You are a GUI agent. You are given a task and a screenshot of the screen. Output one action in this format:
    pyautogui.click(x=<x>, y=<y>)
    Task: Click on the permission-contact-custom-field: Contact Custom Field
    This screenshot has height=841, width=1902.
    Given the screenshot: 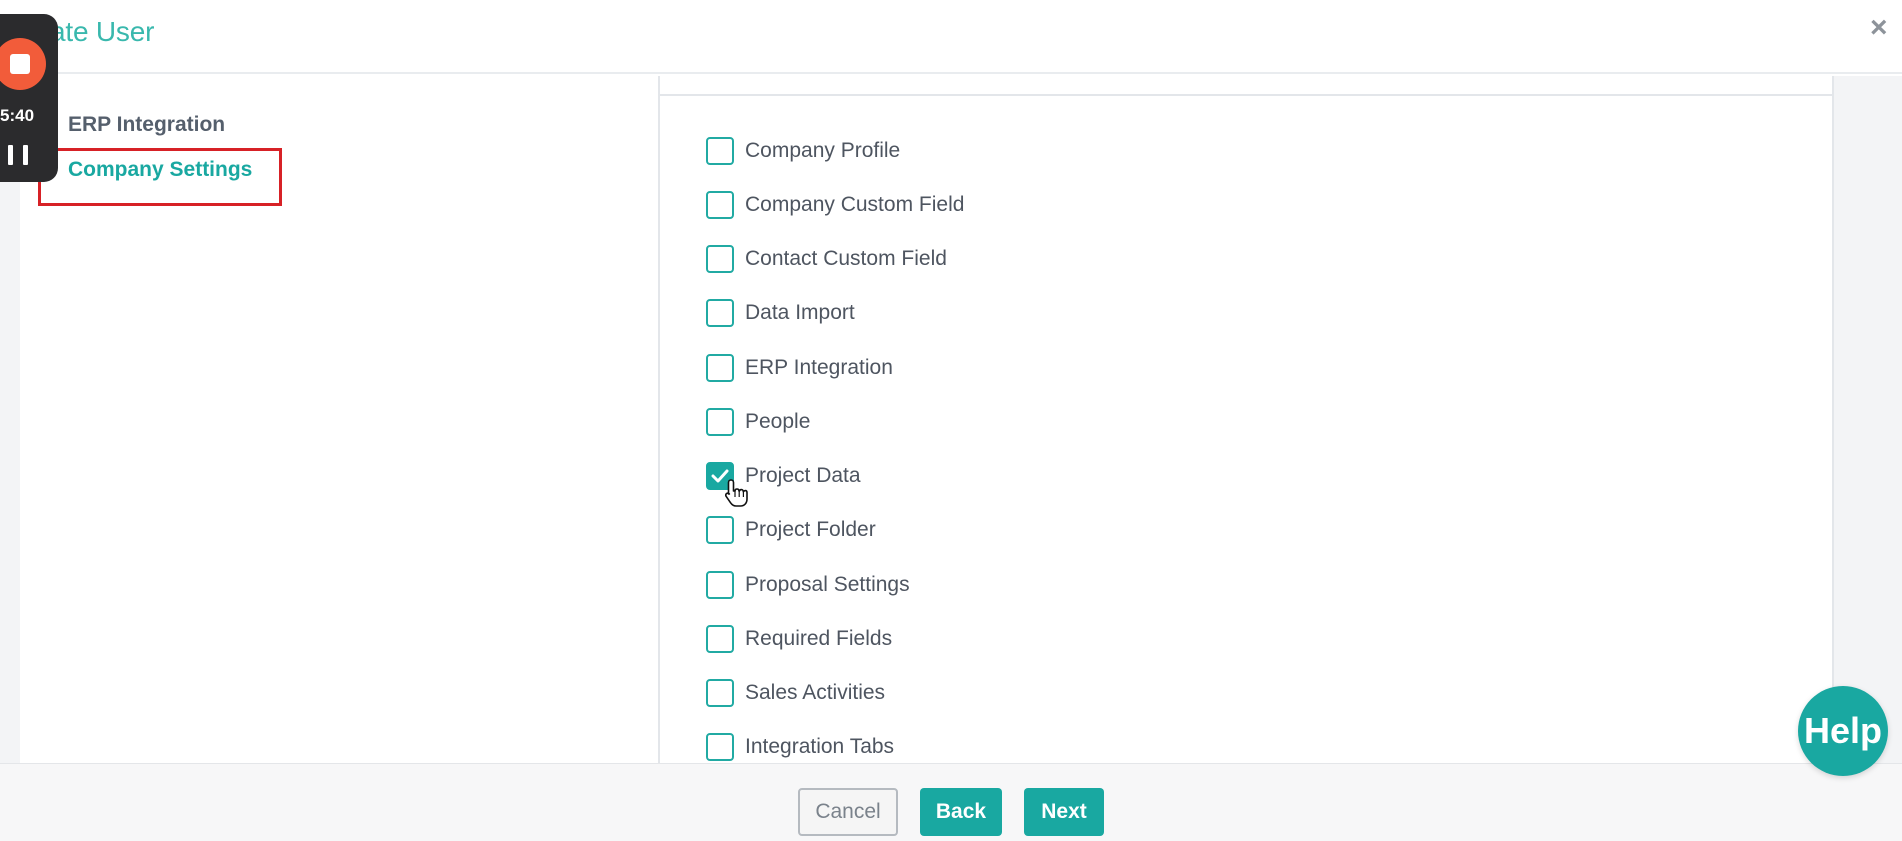 What is the action you would take?
    pyautogui.click(x=826, y=259)
    